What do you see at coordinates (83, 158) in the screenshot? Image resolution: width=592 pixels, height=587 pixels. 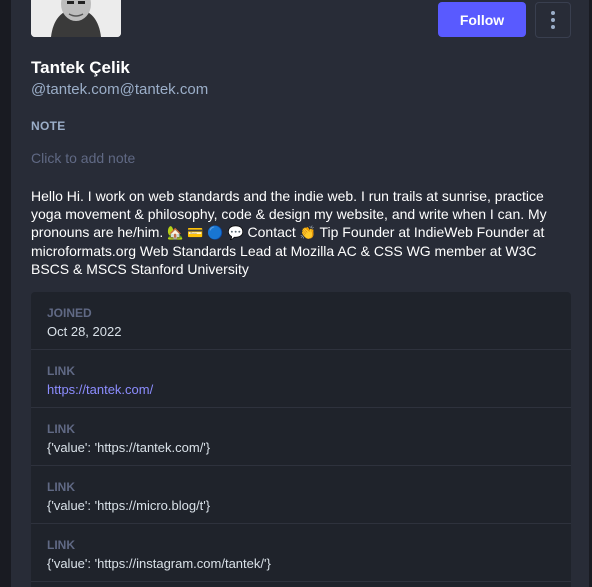 I see `note-input: Click to add note` at bounding box center [83, 158].